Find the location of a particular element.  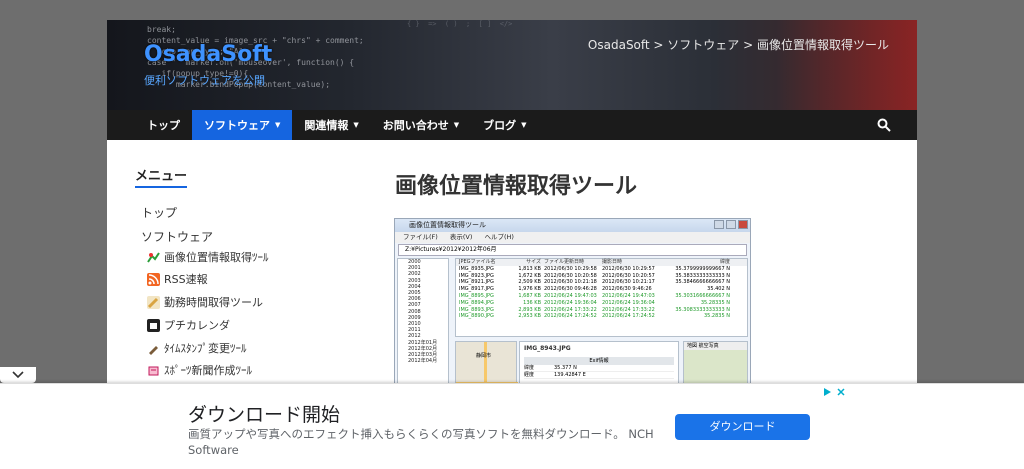

map-label: 静岡市 is located at coordinates (484, 356).